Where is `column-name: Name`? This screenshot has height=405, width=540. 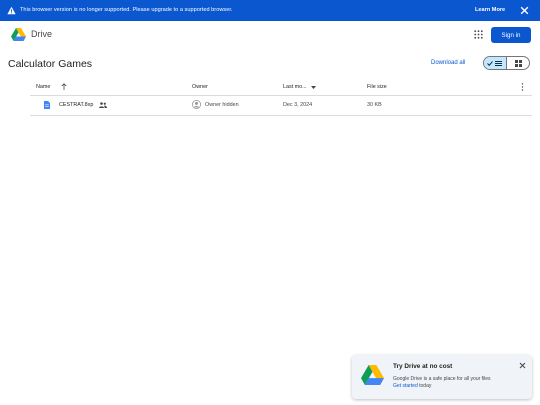 column-name: Name is located at coordinates (43, 87).